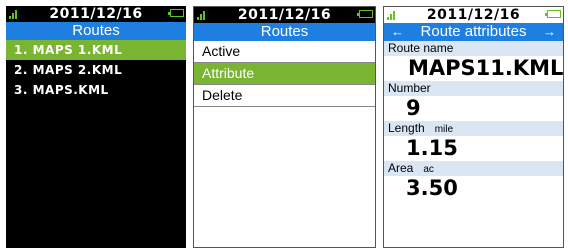 This screenshot has height=248, width=568. Describe the element at coordinates (444, 129) in the screenshot. I see `length-unit: mile` at that location.